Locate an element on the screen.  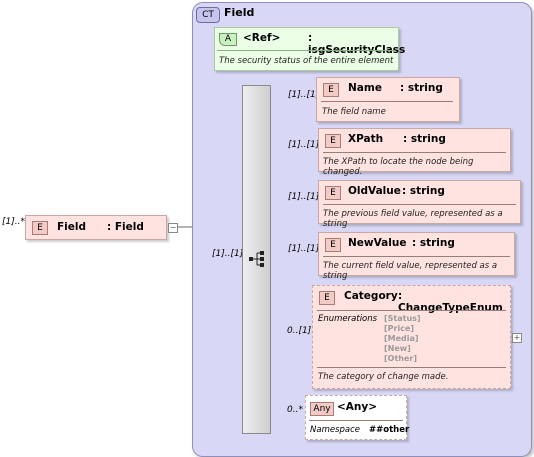
any-name: <Any> is located at coordinates (357, 407).